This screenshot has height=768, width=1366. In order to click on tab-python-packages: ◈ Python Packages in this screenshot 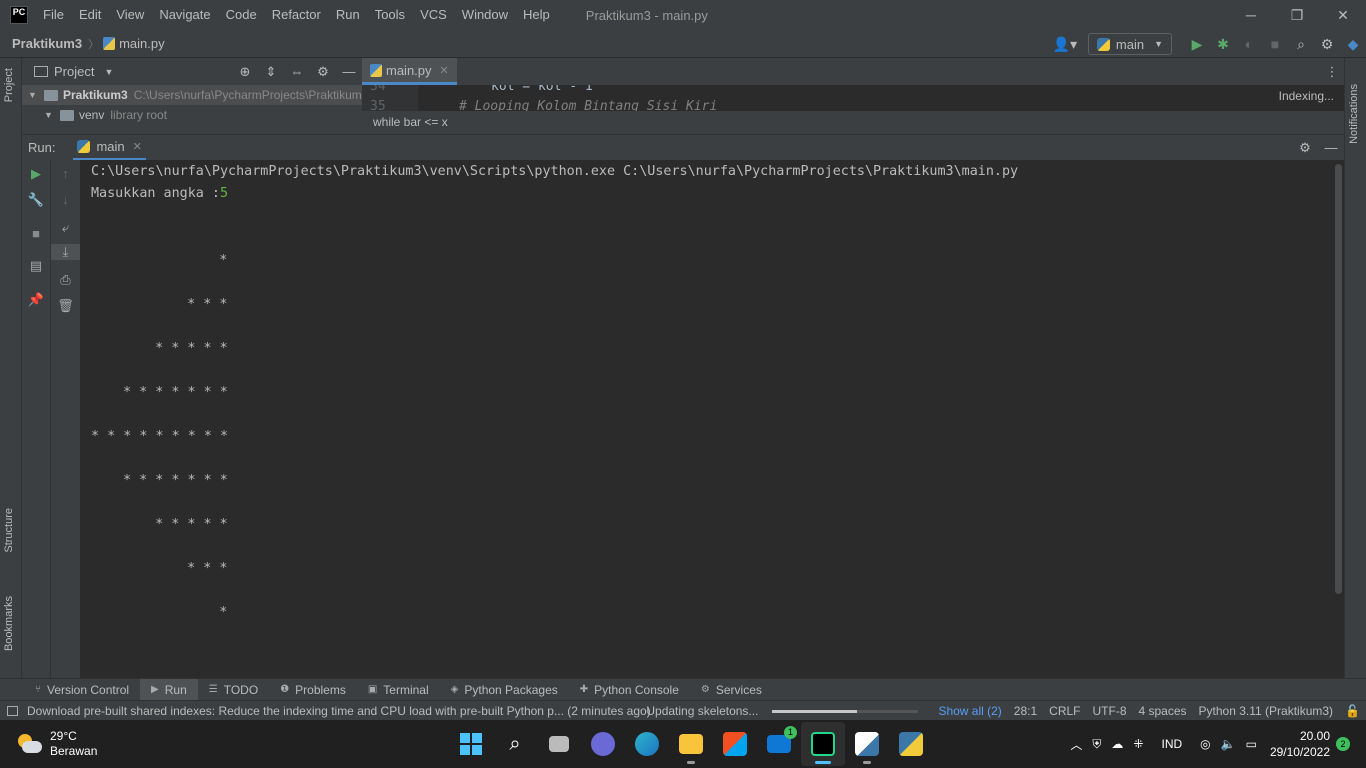, I will do `click(504, 690)`.